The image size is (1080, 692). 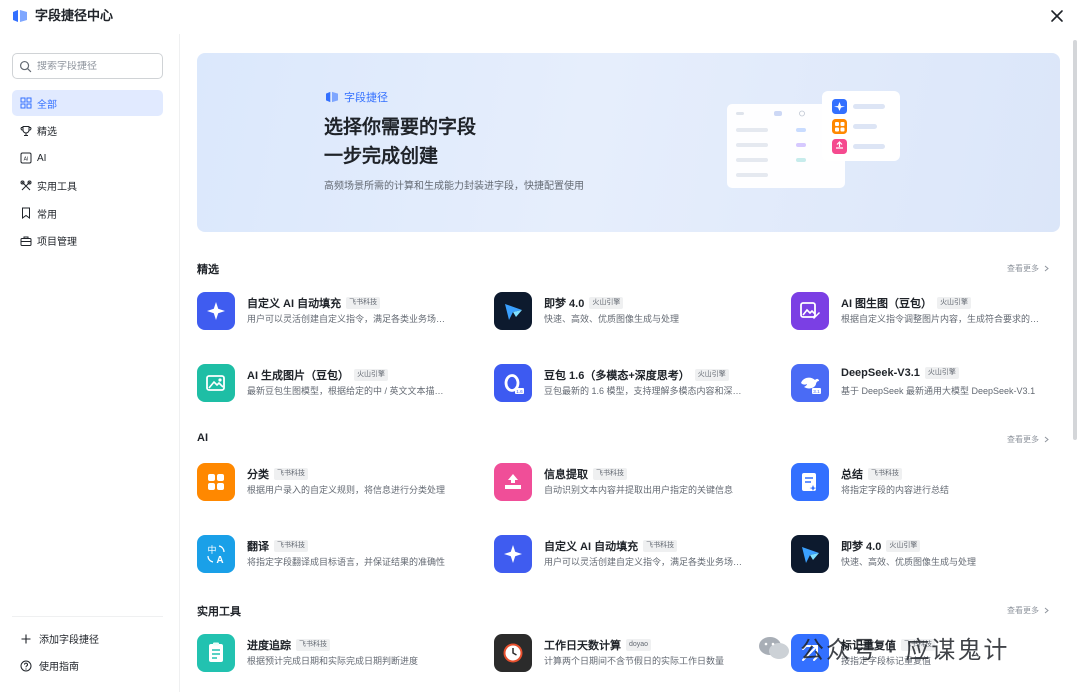 What do you see at coordinates (26, 638) in the screenshot?
I see `plus-icon` at bounding box center [26, 638].